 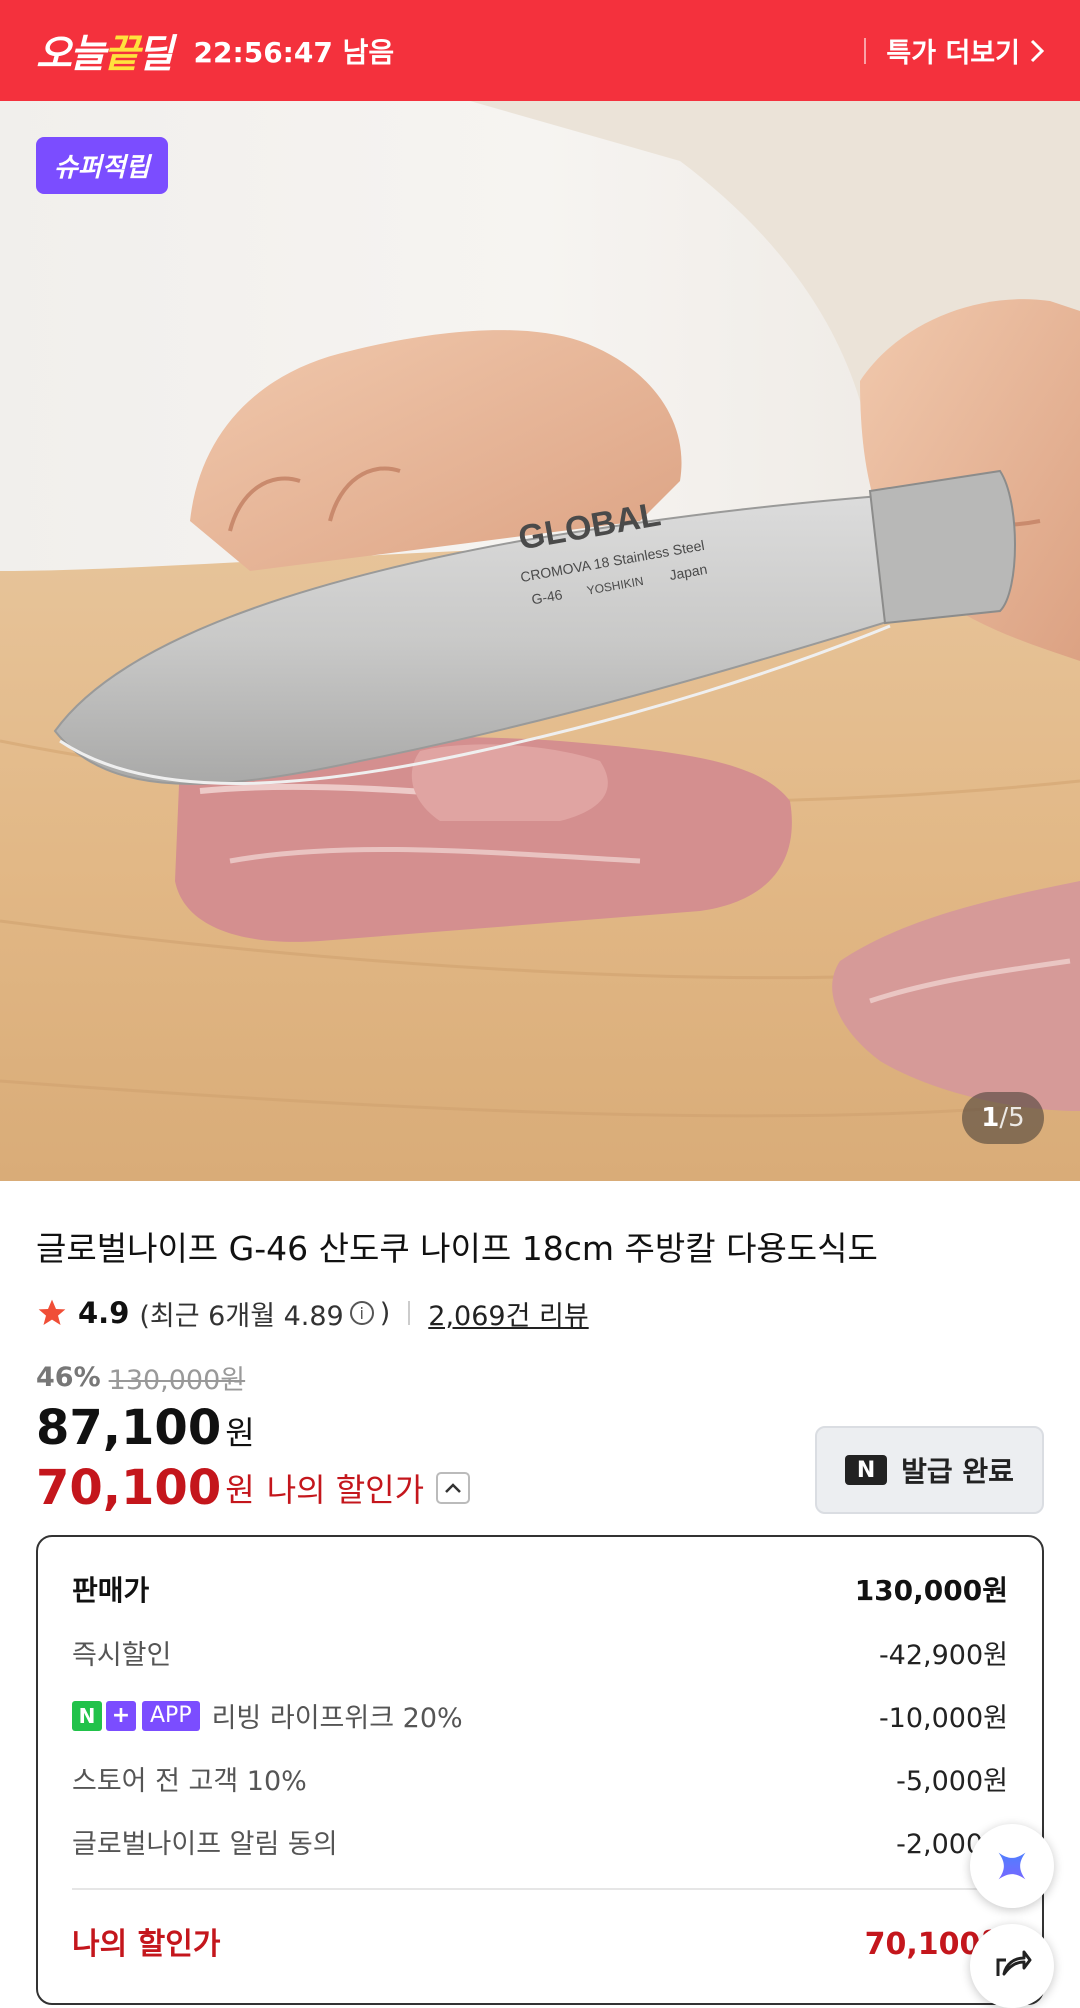 I want to click on breakdown-row: 스토어 전 고객 10% -5,000원, so click(x=540, y=1778).